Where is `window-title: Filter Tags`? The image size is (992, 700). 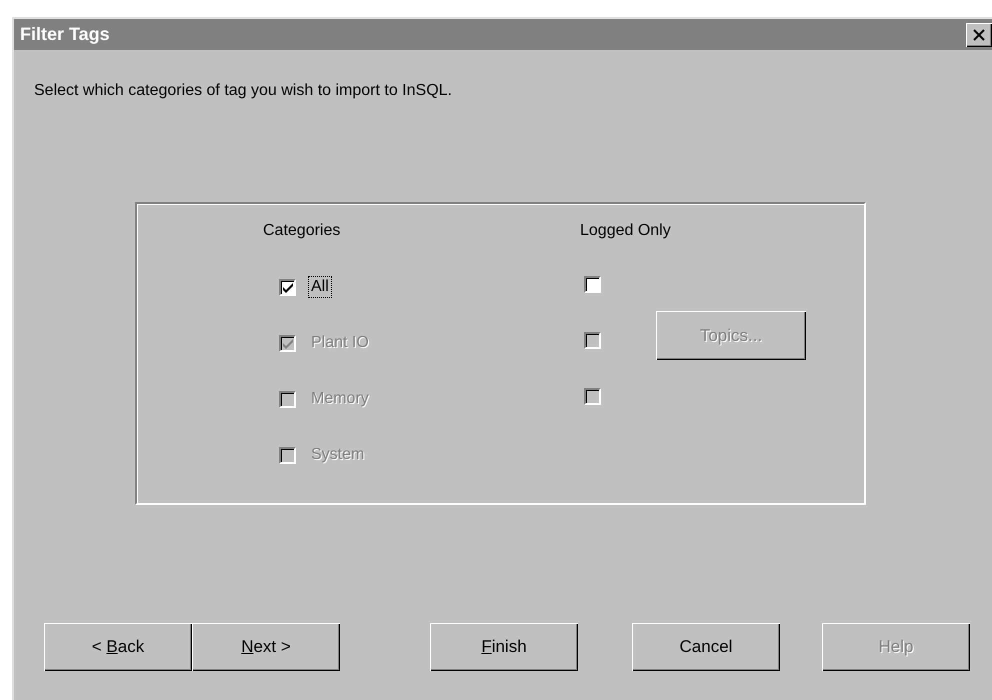
window-title: Filter Tags is located at coordinates (65, 34).